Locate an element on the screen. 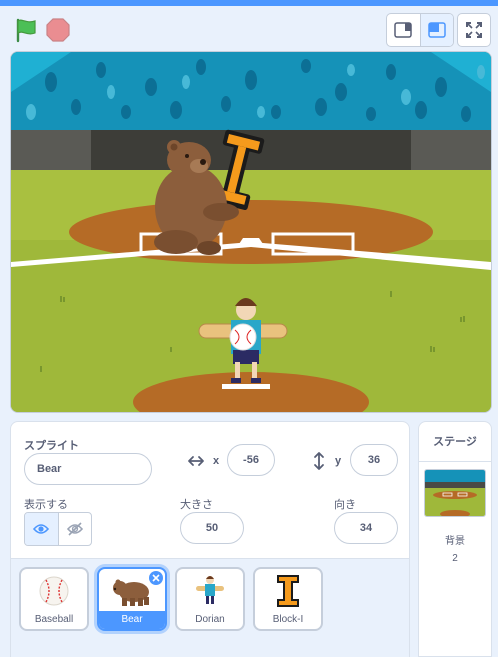 The image size is (498, 657). stage-controls is located at coordinates (249, 28).